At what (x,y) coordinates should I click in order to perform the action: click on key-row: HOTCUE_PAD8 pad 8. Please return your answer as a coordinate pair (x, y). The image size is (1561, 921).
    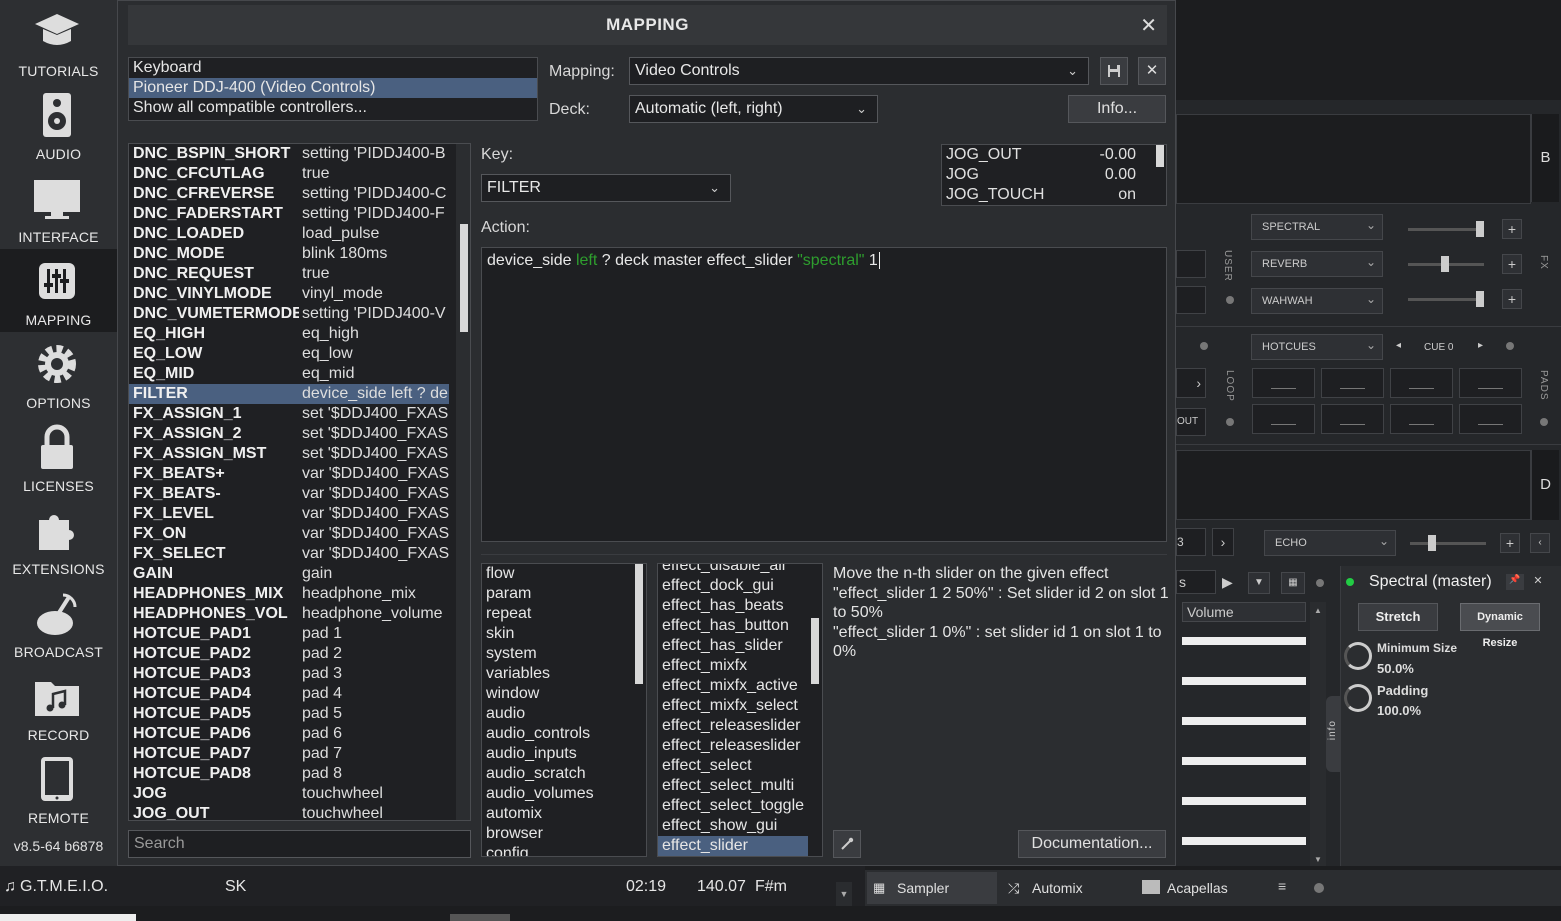
    Looking at the image, I should click on (289, 774).